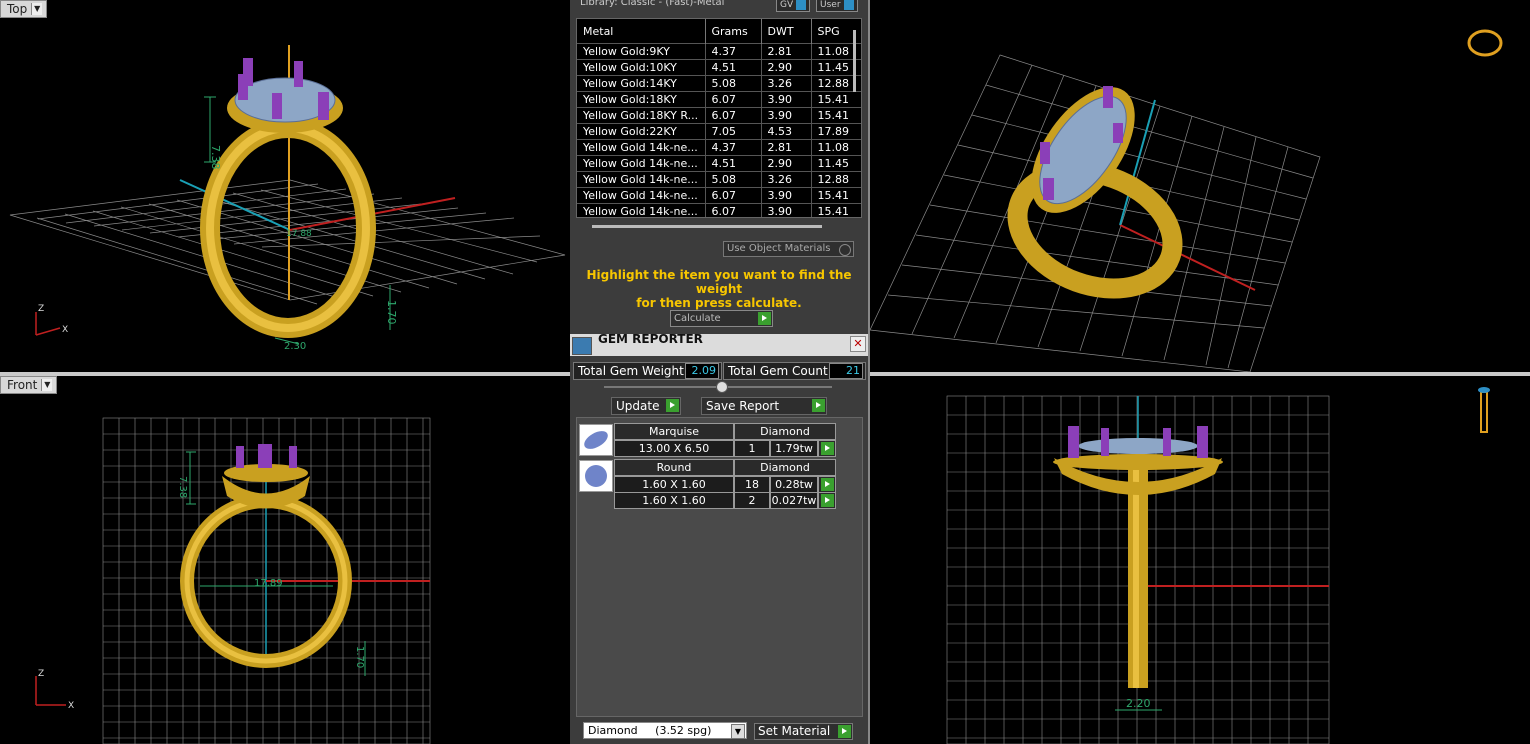 The height and width of the screenshot is (744, 1530). Describe the element at coordinates (794, 448) in the screenshot. I see `gem-weight-cell: 1.79tw` at that location.